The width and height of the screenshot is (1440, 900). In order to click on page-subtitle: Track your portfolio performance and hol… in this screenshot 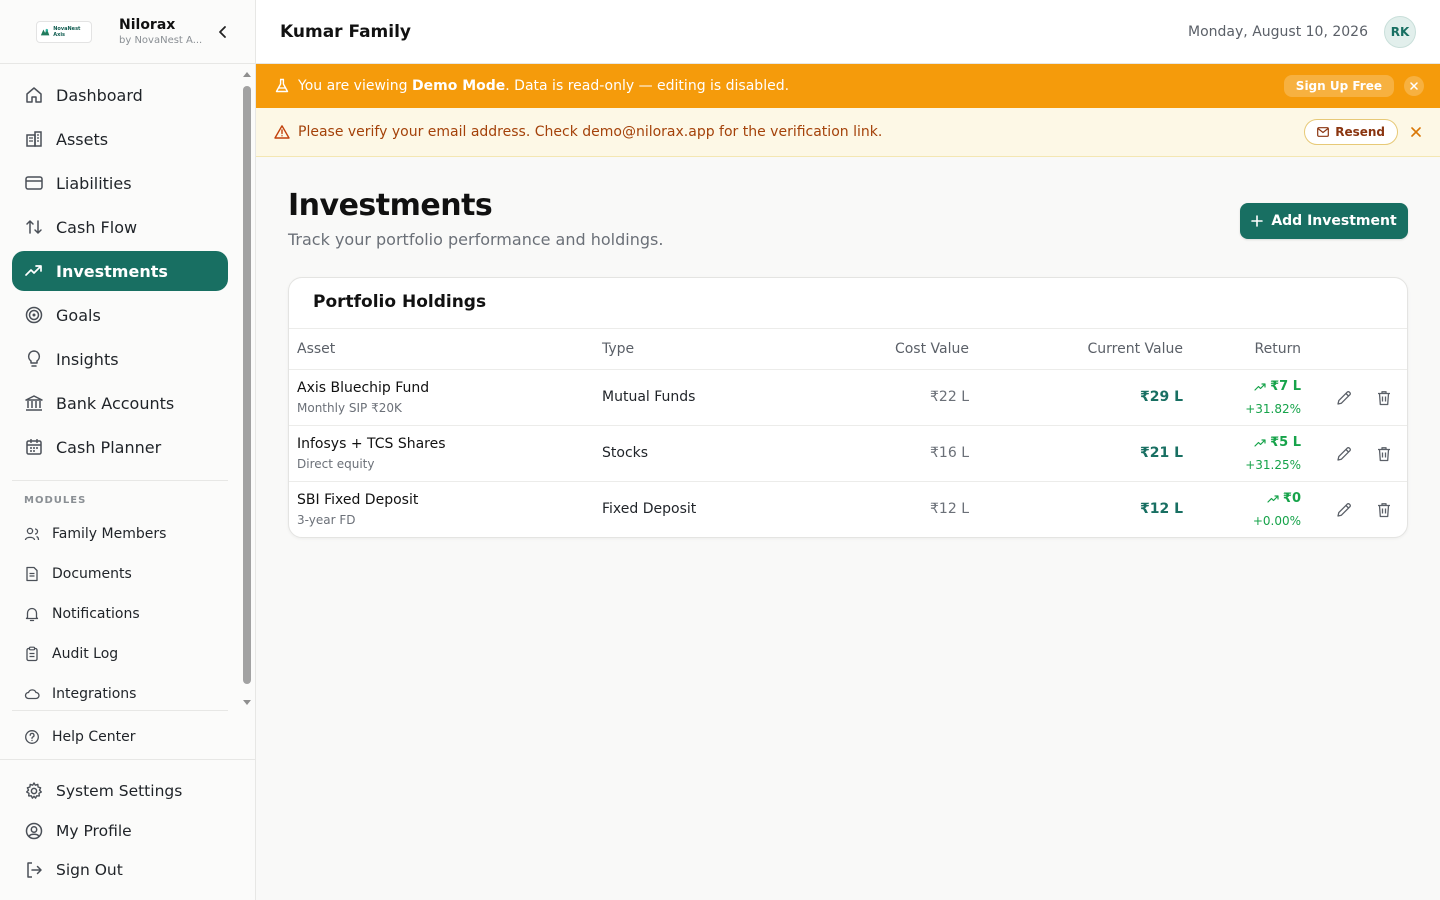, I will do `click(476, 239)`.